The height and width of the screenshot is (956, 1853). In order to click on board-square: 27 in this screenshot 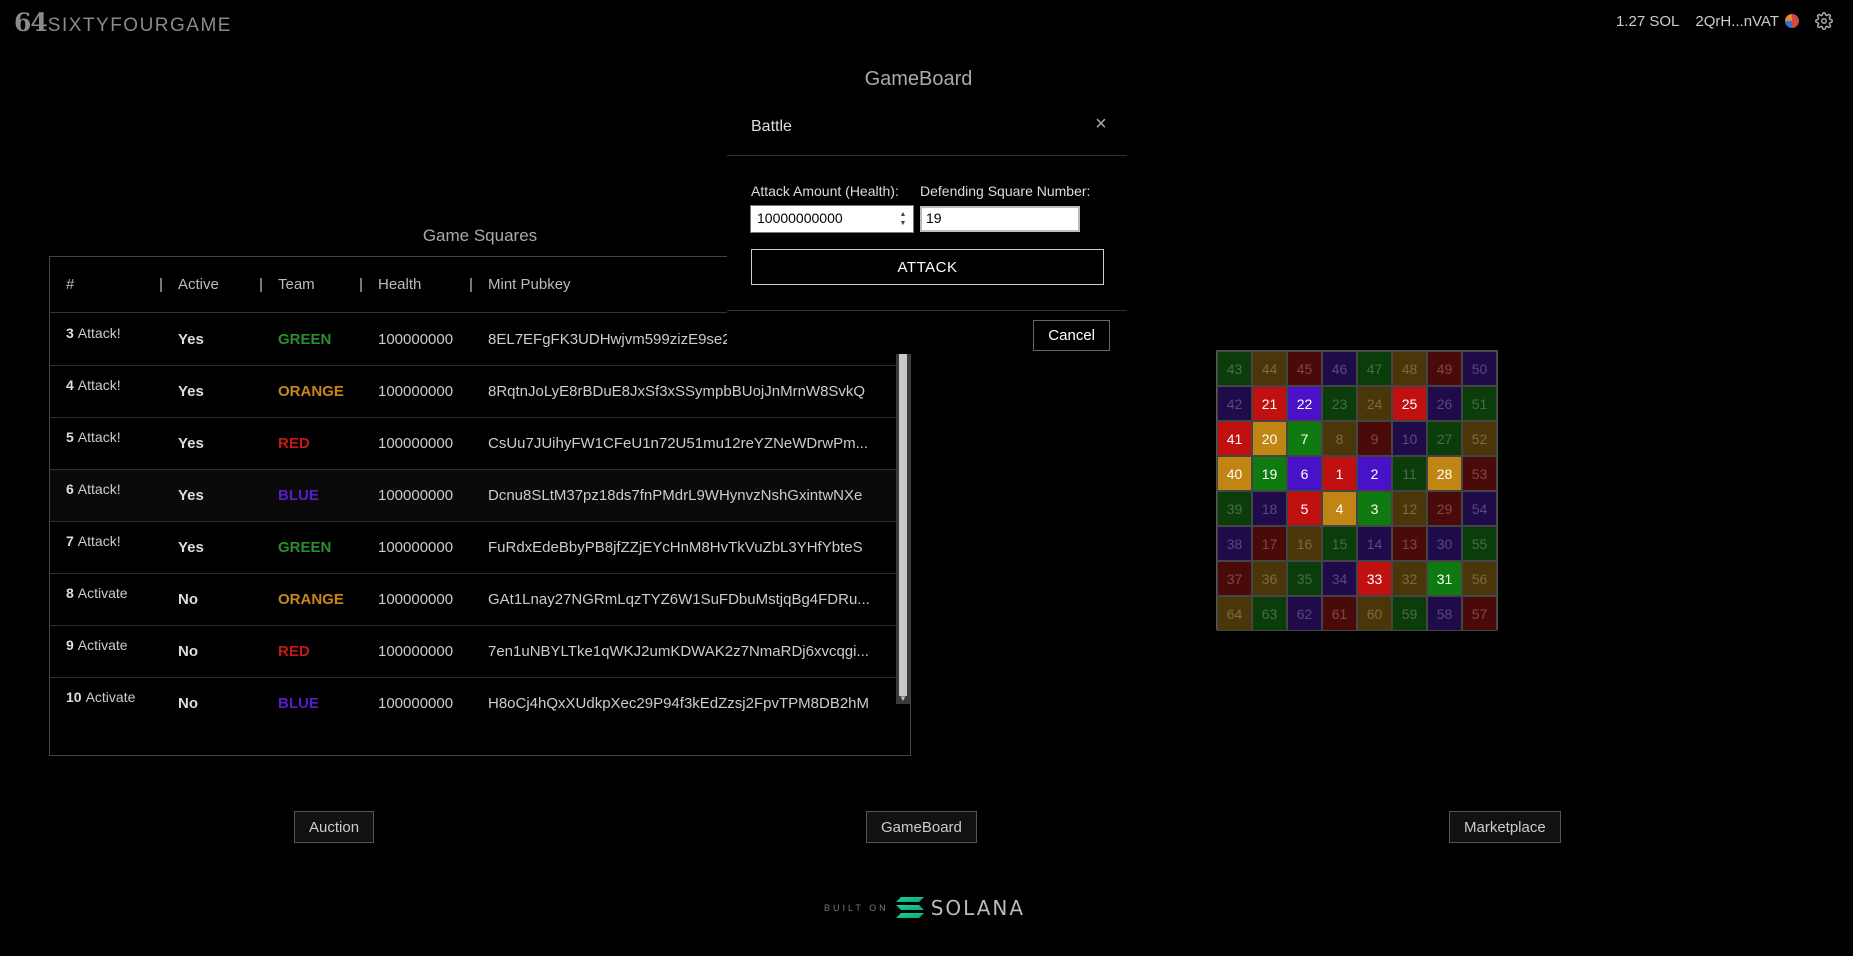, I will do `click(1444, 438)`.